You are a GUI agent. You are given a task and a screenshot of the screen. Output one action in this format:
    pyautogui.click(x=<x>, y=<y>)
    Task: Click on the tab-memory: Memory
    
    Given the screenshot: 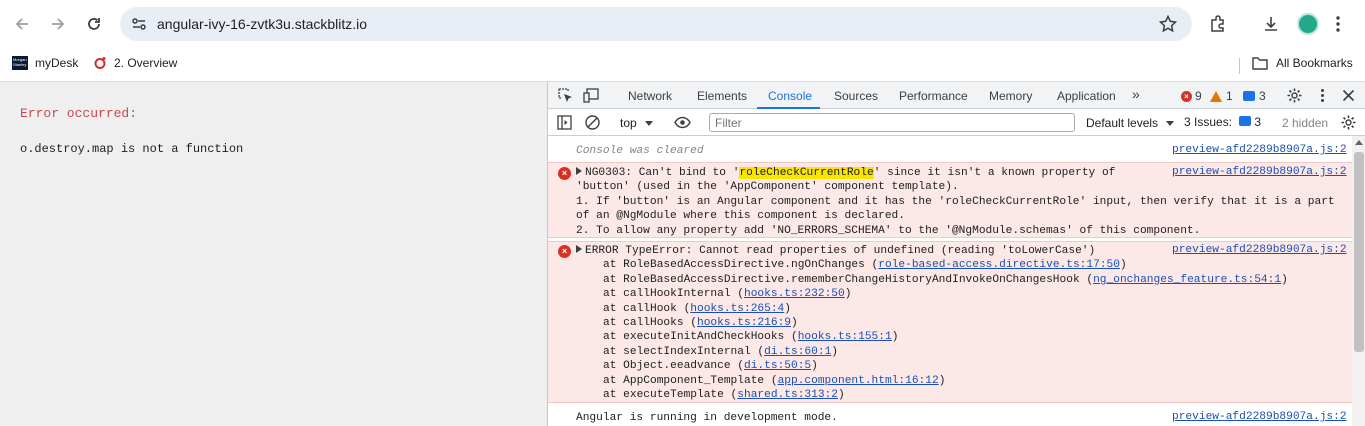 What is the action you would take?
    pyautogui.click(x=1010, y=96)
    